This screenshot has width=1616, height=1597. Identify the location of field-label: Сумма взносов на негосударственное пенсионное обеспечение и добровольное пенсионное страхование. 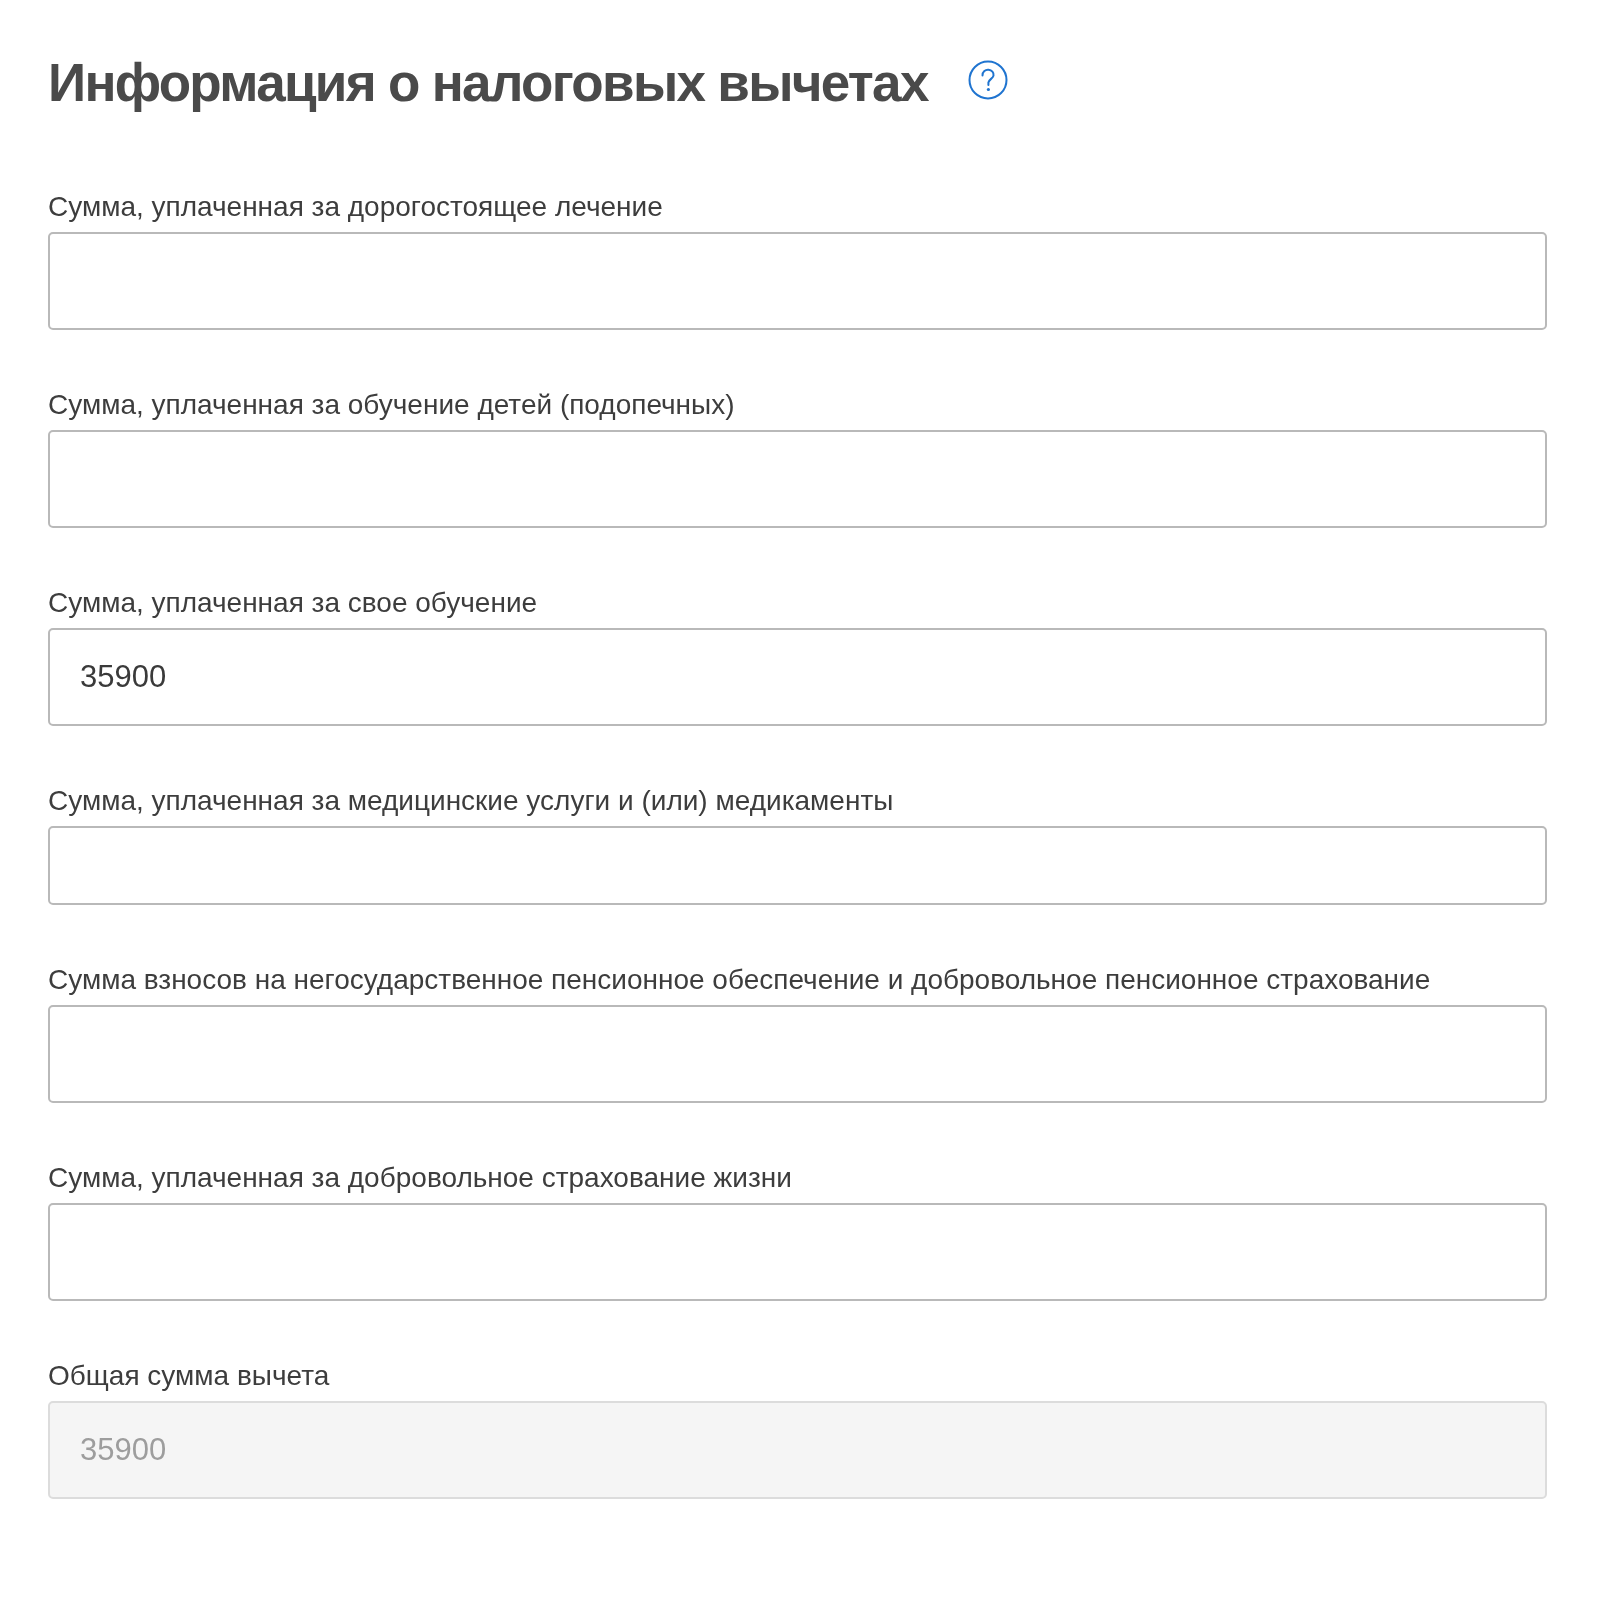
(740, 980).